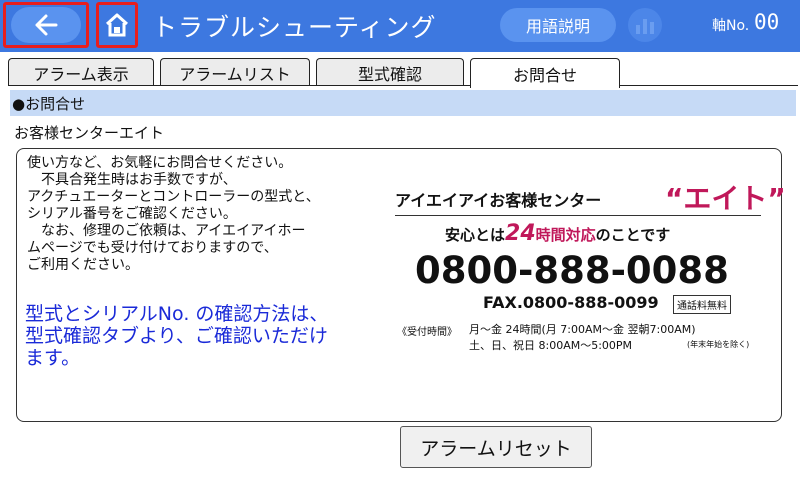 This screenshot has width=800, height=480. What do you see at coordinates (718, 344) in the screenshot?
I see `hours-note: (年末年始を除く)` at bounding box center [718, 344].